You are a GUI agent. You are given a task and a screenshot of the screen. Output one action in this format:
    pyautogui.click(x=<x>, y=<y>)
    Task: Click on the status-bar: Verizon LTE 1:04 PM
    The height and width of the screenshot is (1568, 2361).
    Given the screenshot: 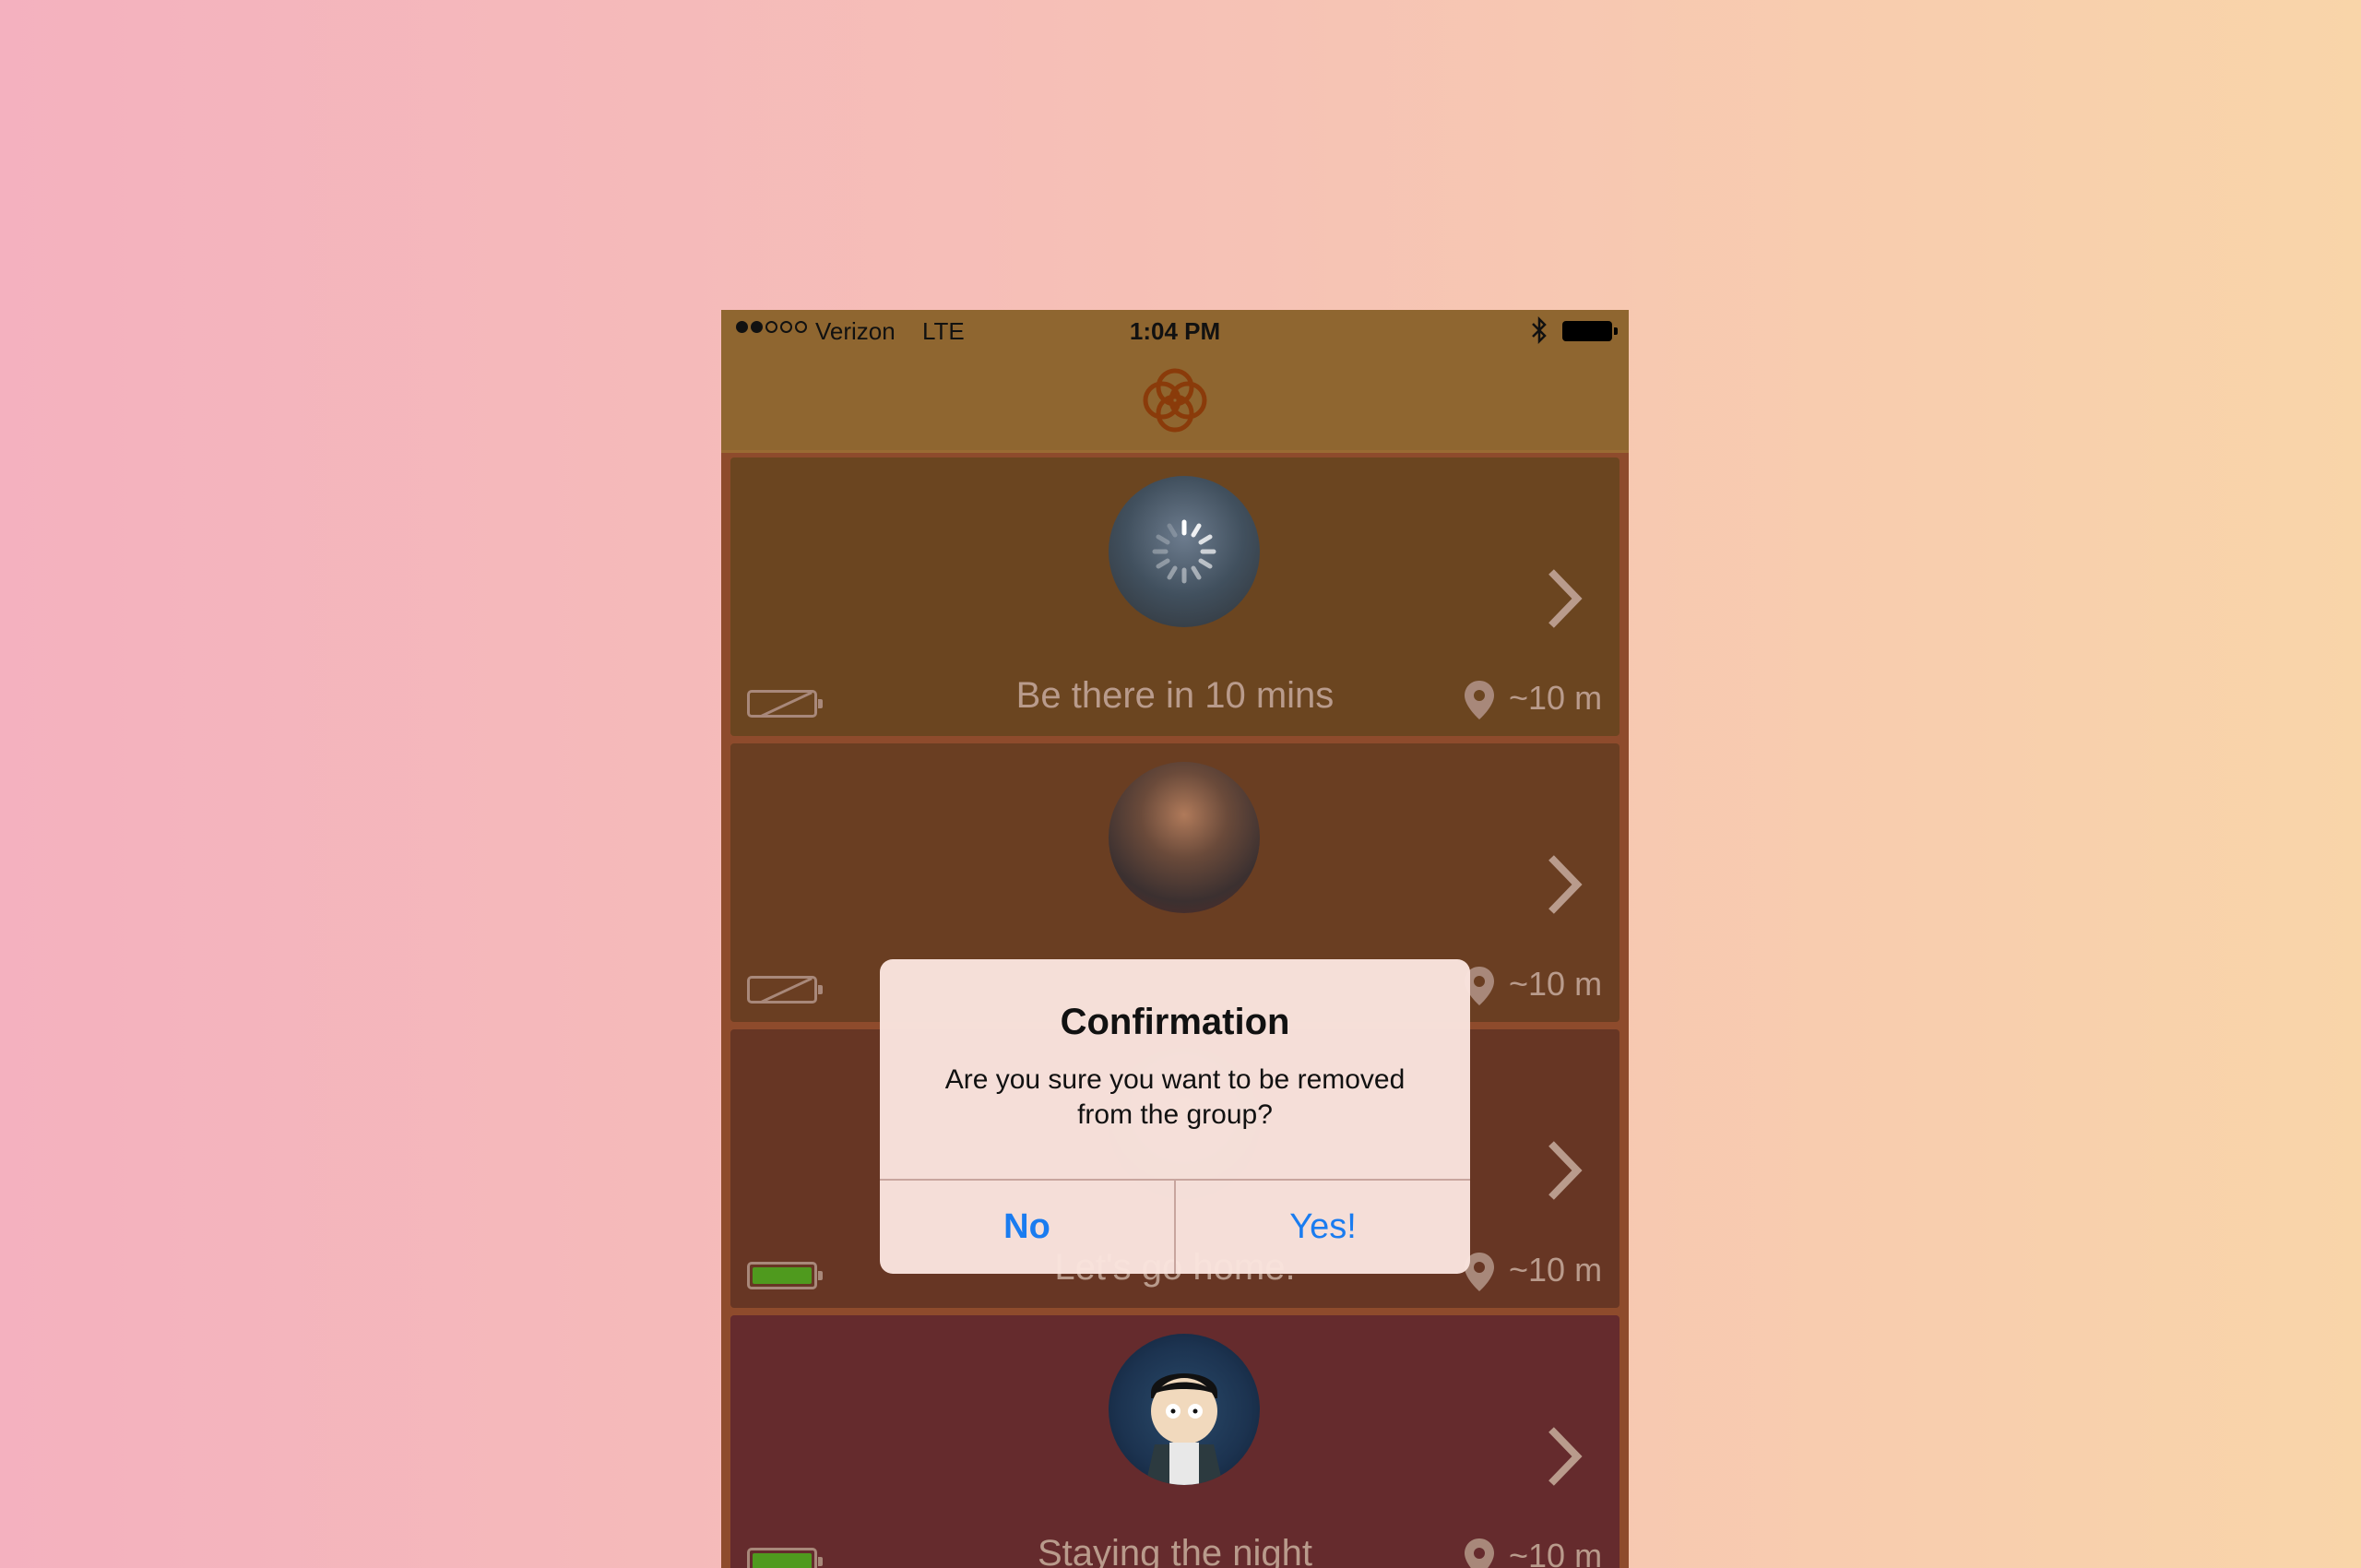 What is the action you would take?
    pyautogui.click(x=1175, y=332)
    